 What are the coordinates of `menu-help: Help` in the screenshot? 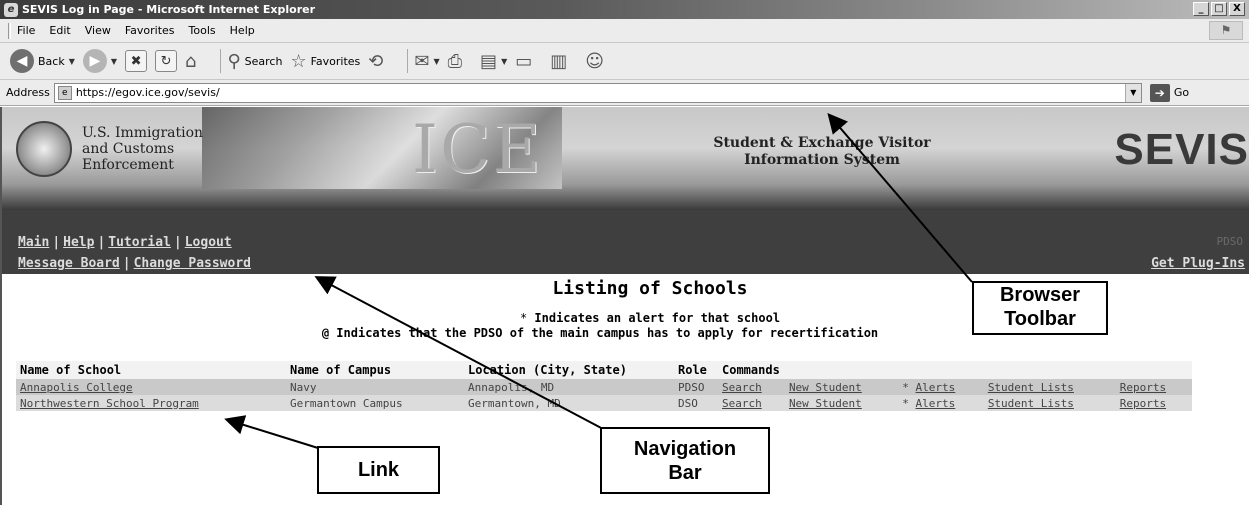 It's located at (242, 30).